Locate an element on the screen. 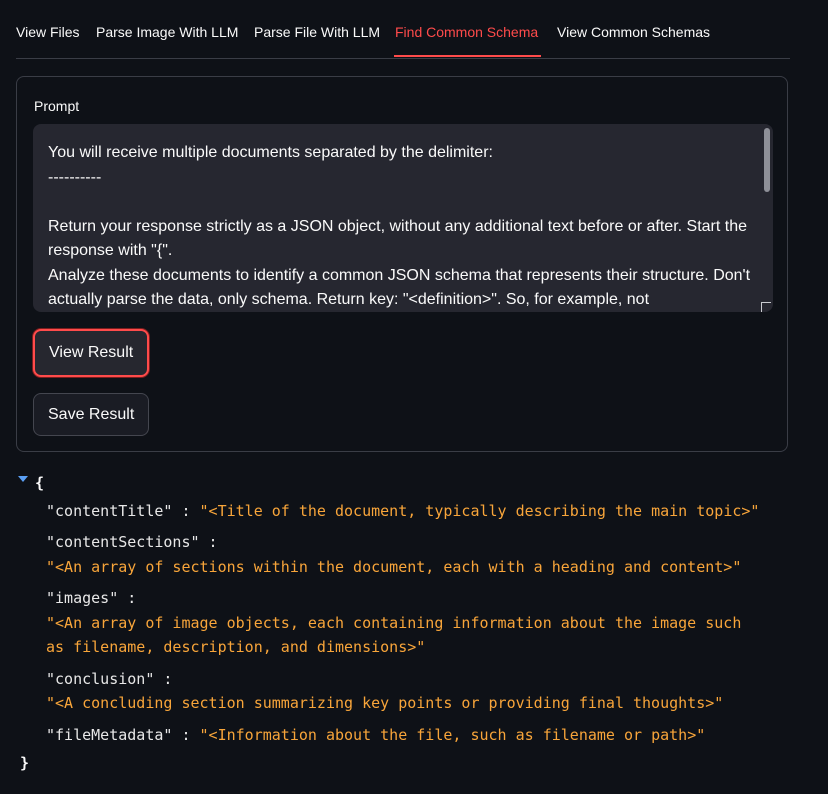  json-open-brace: { is located at coordinates (40, 483).